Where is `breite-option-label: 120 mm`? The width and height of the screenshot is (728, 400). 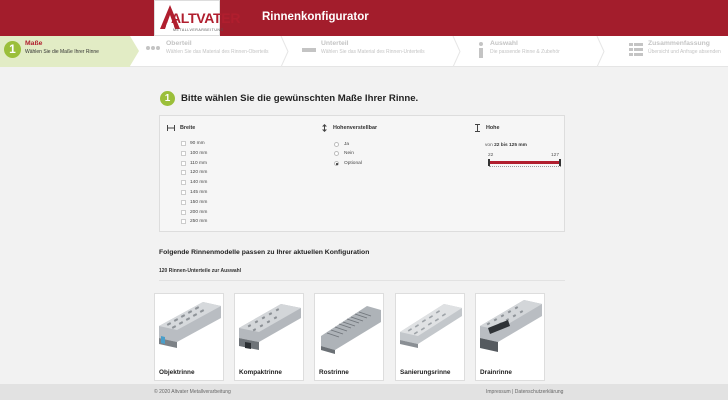 breite-option-label: 120 mm is located at coordinates (199, 173).